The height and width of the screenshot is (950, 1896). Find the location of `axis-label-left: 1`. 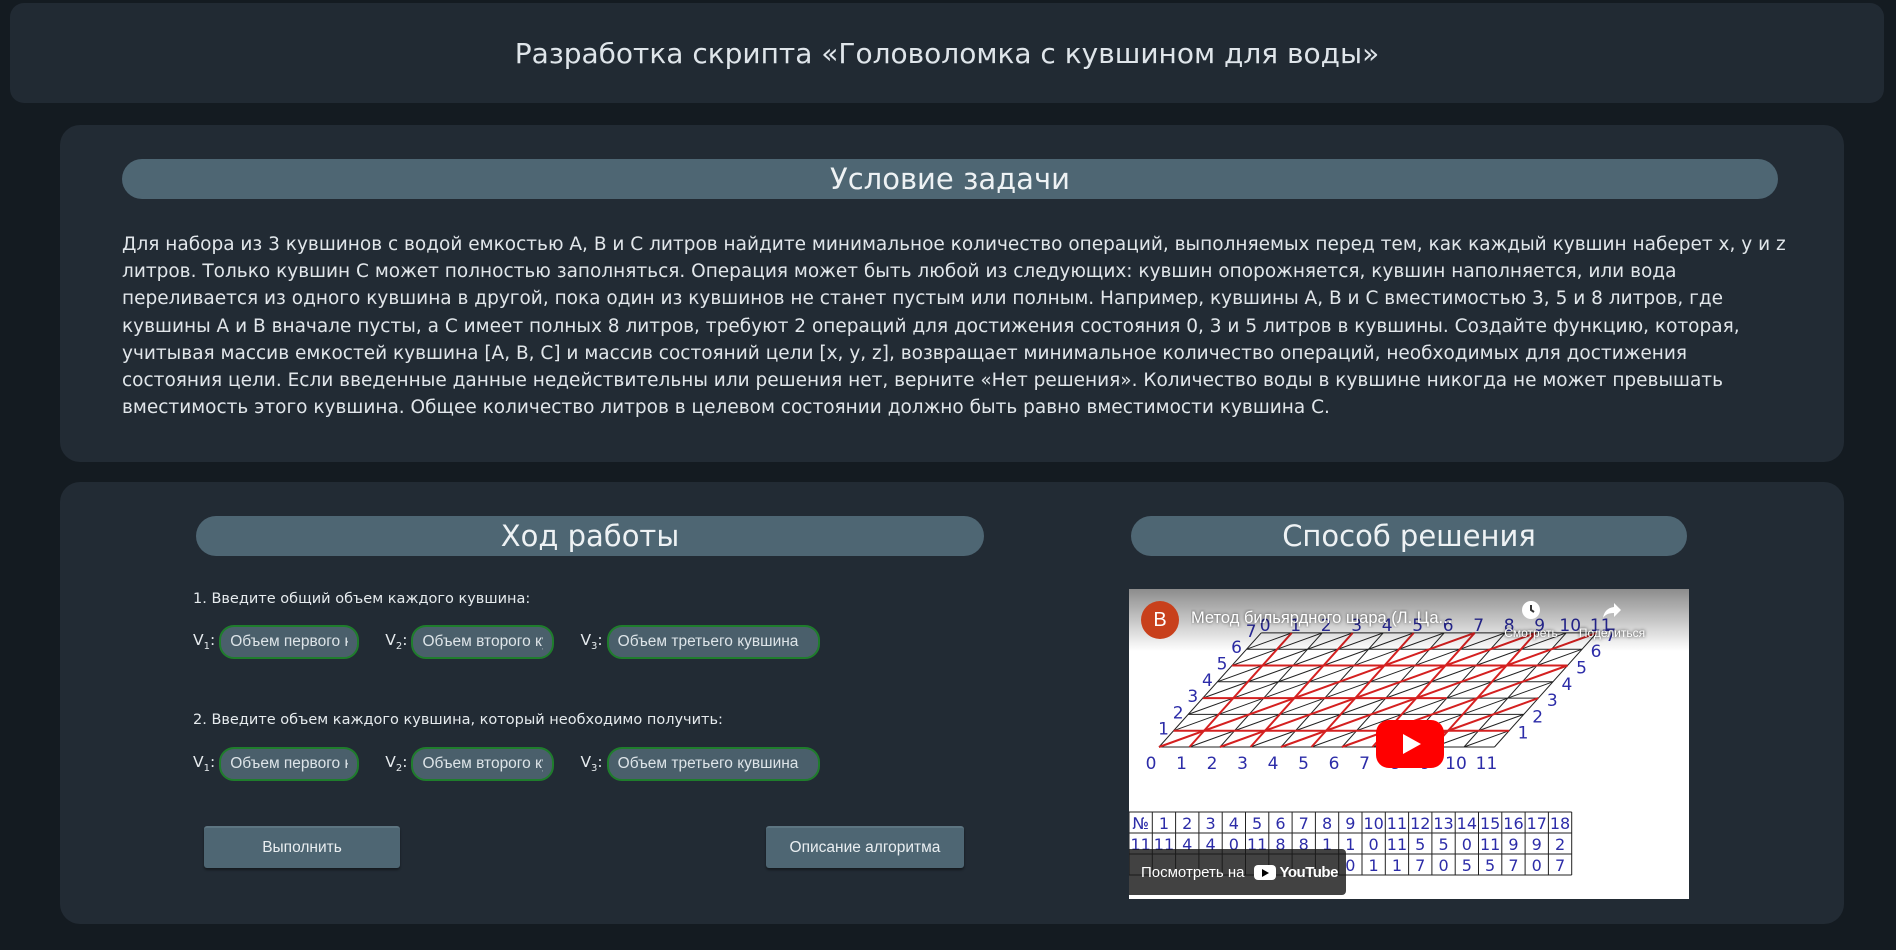

axis-label-left: 1 is located at coordinates (1163, 730).